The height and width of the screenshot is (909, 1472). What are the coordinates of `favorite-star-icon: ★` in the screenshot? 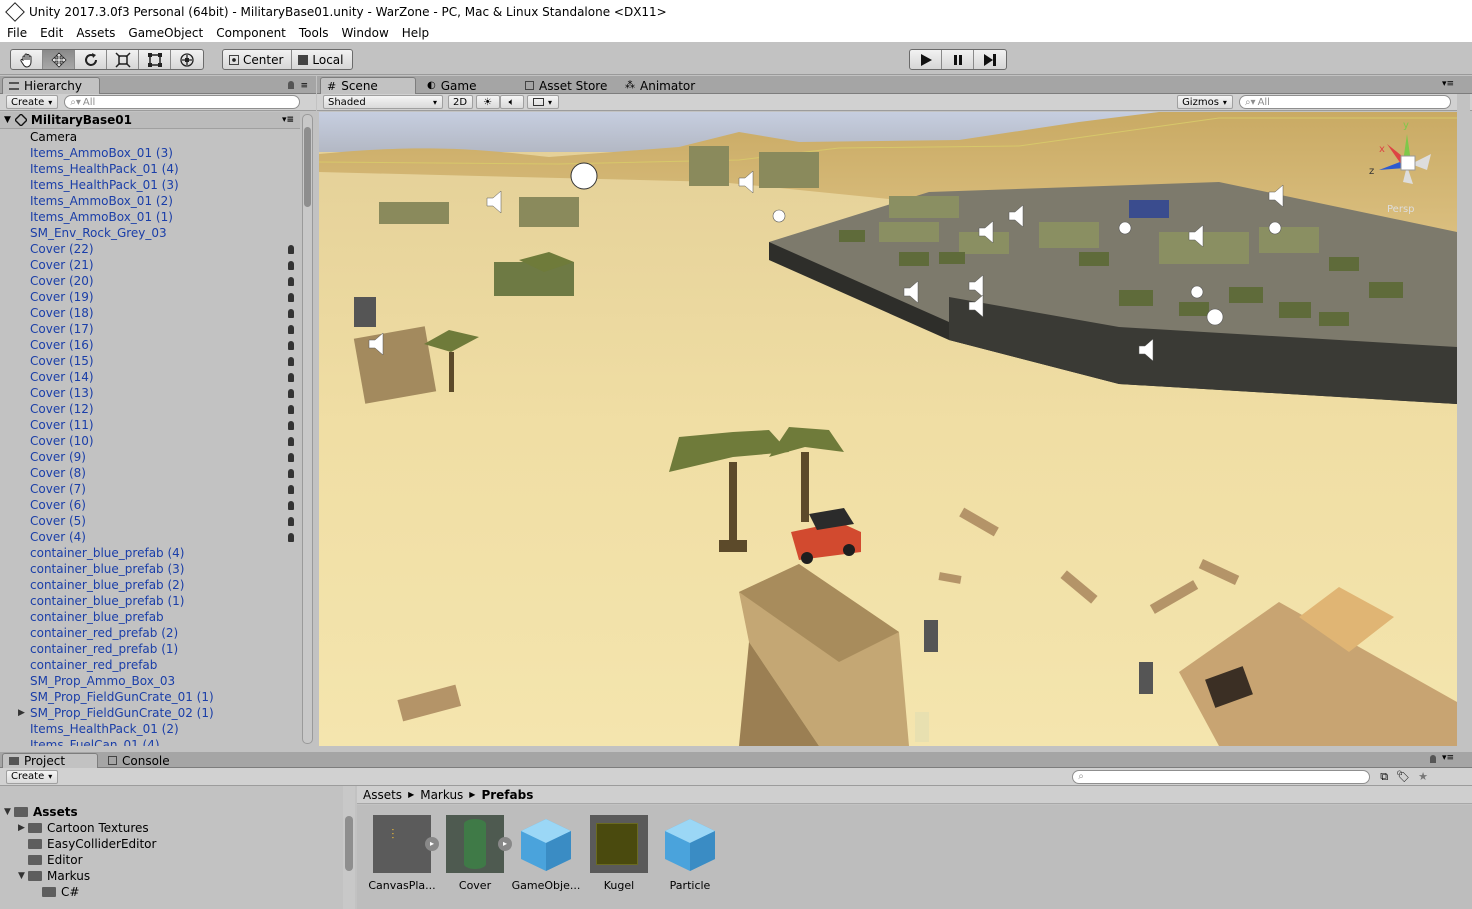 It's located at (1423, 776).